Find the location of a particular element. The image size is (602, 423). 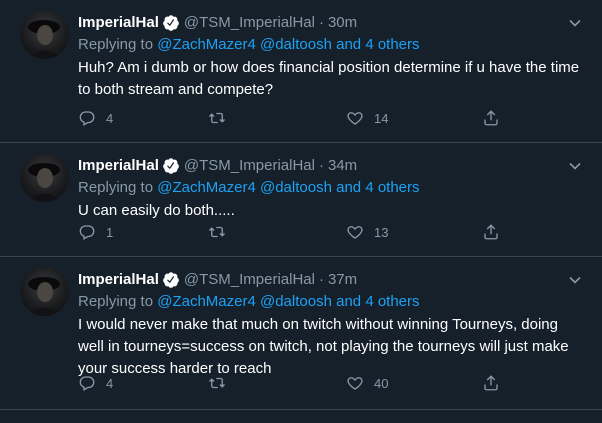

tweet-actions: 4 14 is located at coordinates (288, 119).